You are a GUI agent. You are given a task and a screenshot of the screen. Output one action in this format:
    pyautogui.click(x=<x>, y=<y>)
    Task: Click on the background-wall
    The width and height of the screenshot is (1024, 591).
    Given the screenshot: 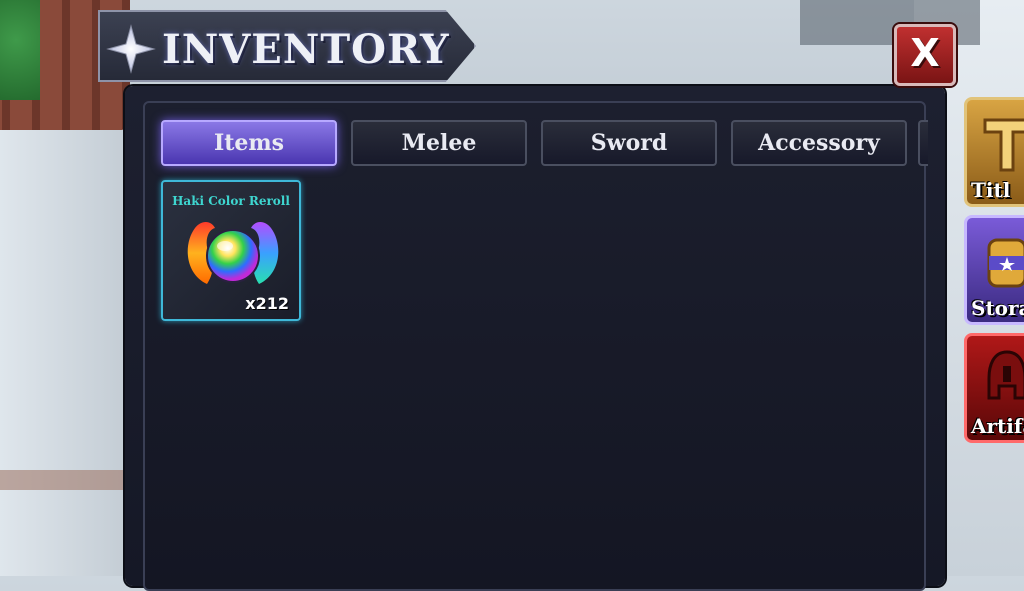 What is the action you would take?
    pyautogui.click(x=65, y=353)
    